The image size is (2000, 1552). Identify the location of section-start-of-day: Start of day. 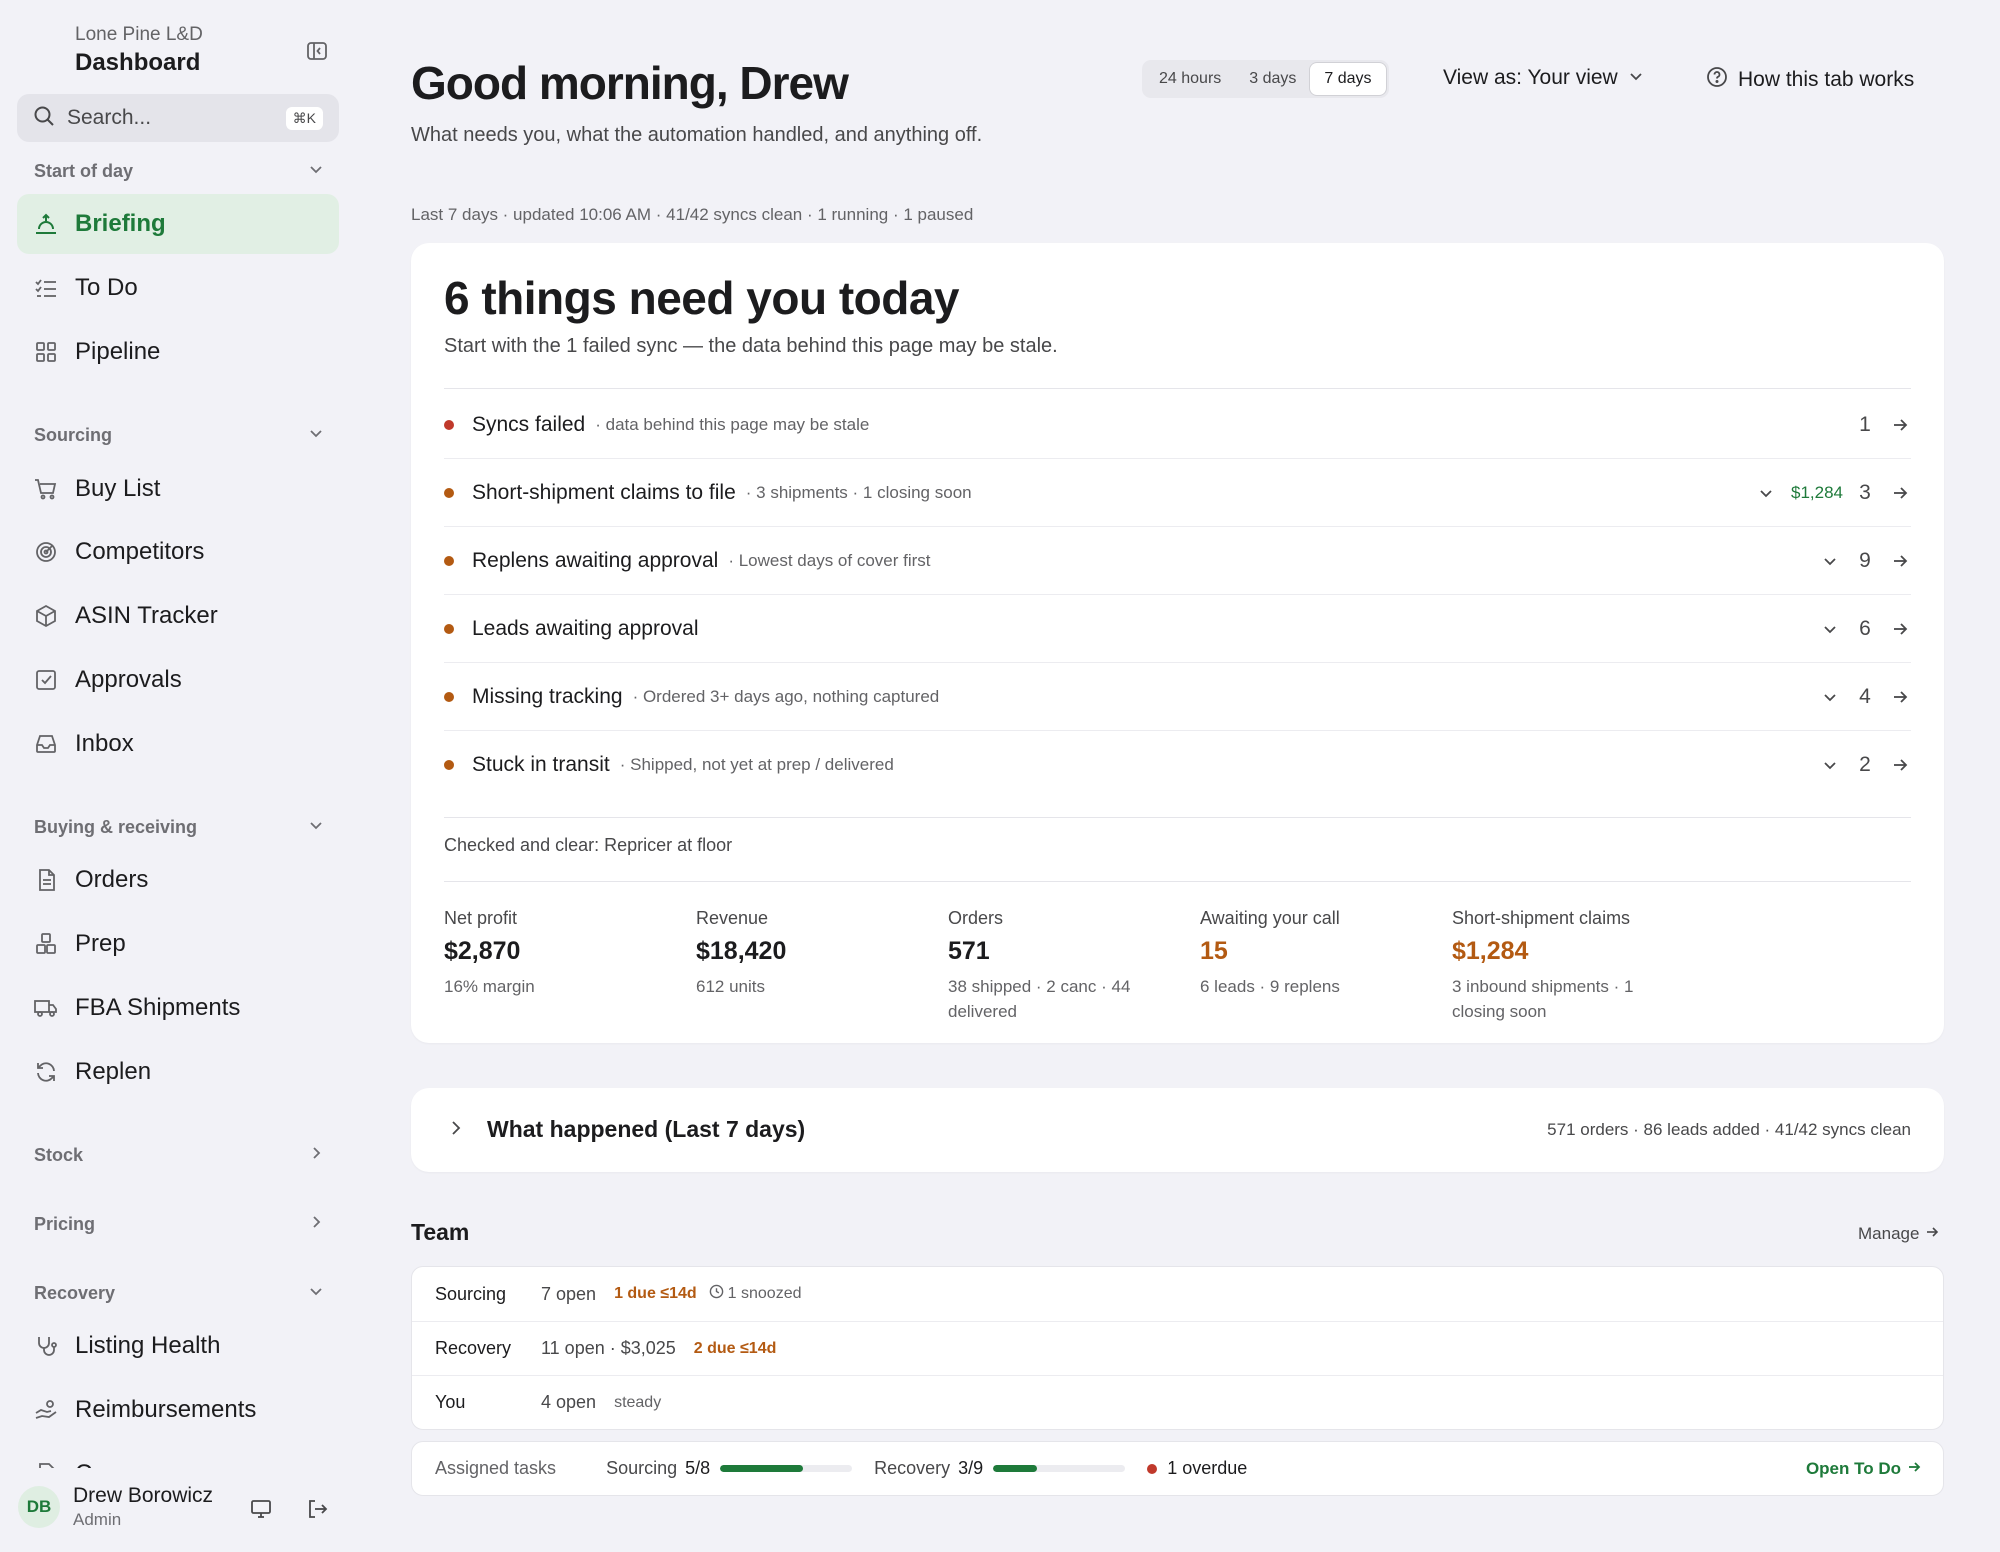
(179, 171).